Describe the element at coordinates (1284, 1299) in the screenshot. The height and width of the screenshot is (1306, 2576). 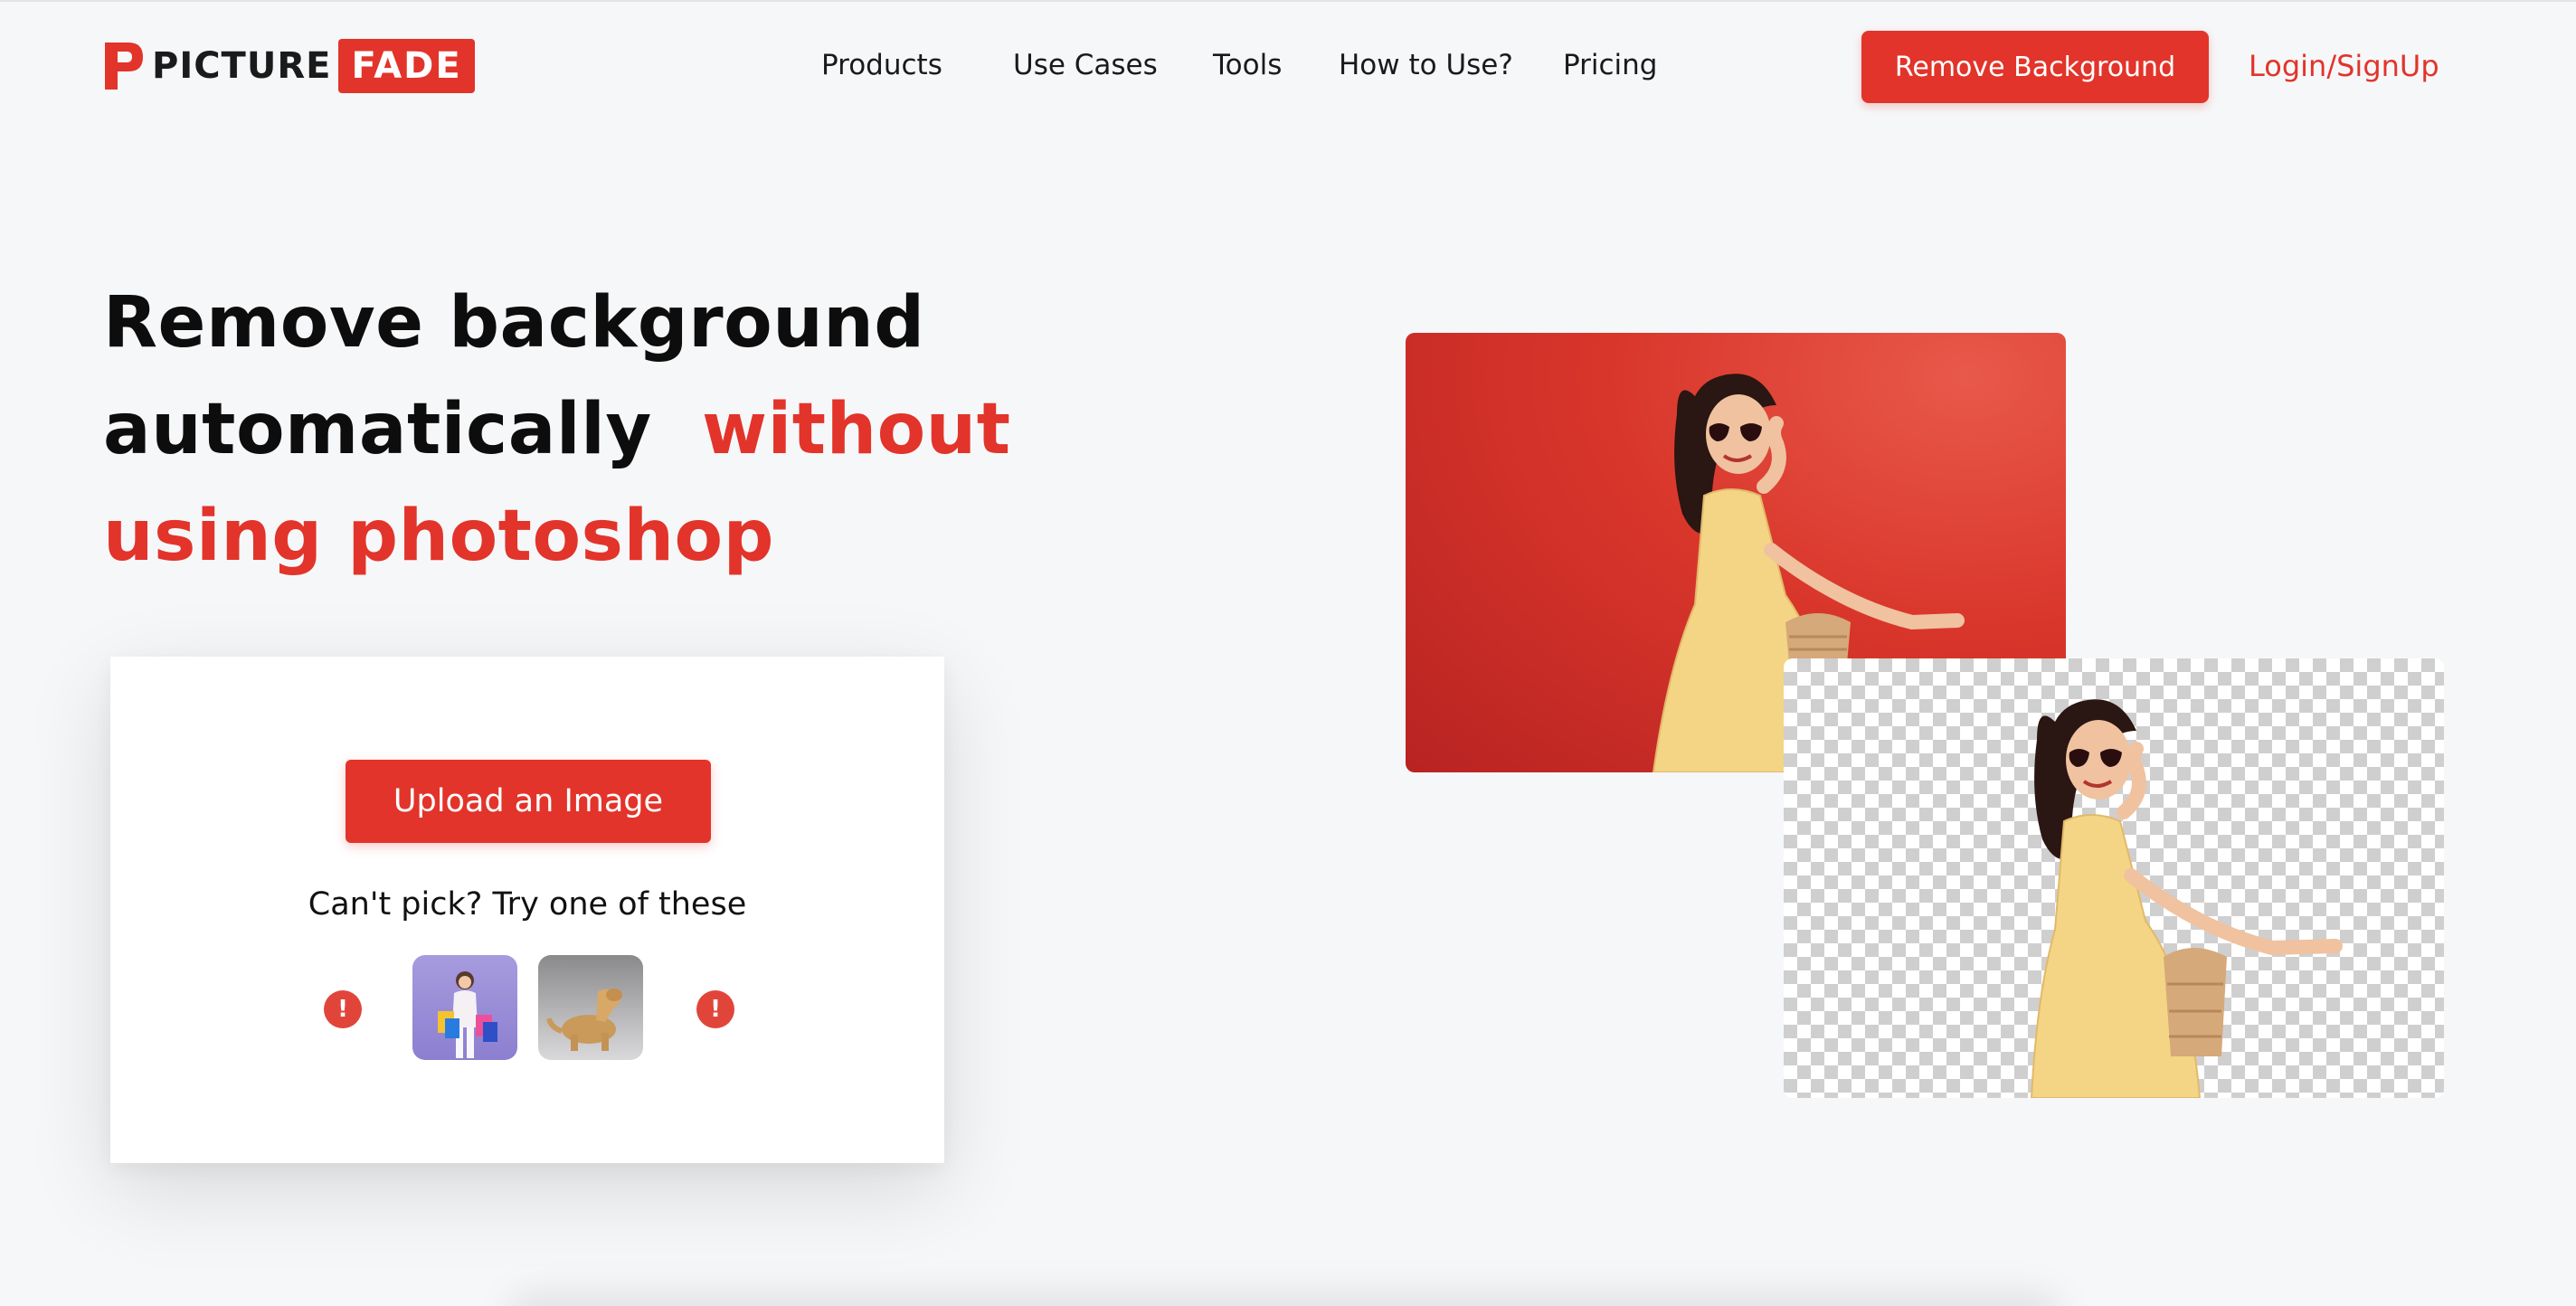
I see `section-divider-shadow` at that location.